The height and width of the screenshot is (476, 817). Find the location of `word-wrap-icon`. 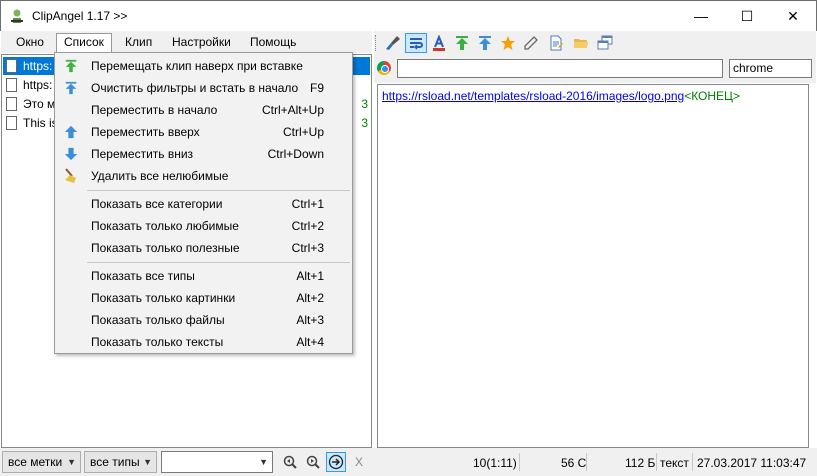

word-wrap-icon is located at coordinates (416, 43).